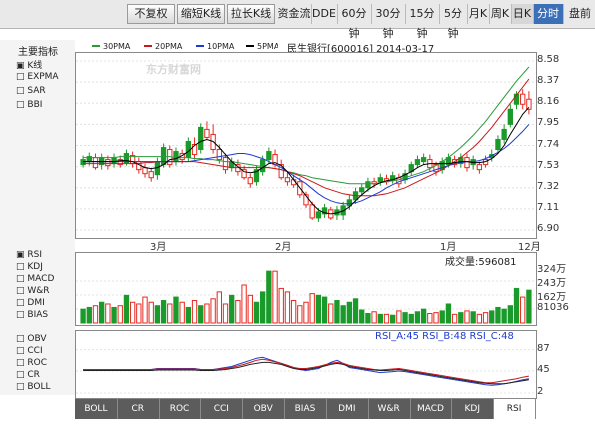 This screenshot has width=595, height=425. I want to click on sub-indicator-dmi: □ DMI, so click(30, 303).